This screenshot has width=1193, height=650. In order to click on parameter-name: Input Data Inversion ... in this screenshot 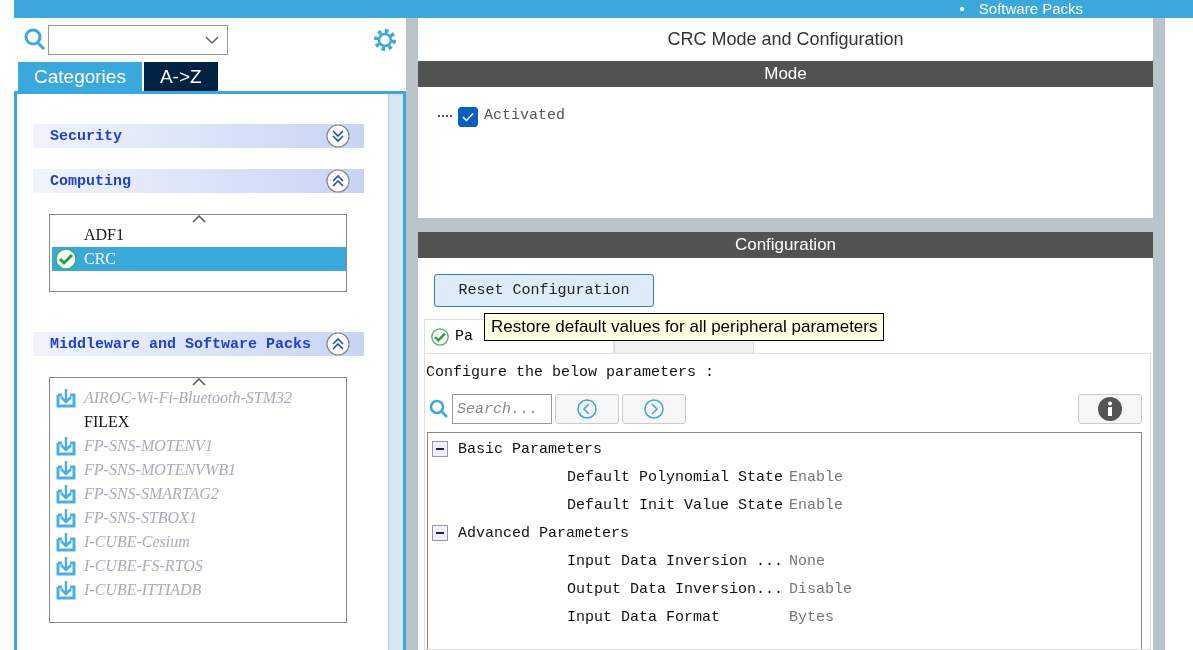, I will do `click(676, 561)`.